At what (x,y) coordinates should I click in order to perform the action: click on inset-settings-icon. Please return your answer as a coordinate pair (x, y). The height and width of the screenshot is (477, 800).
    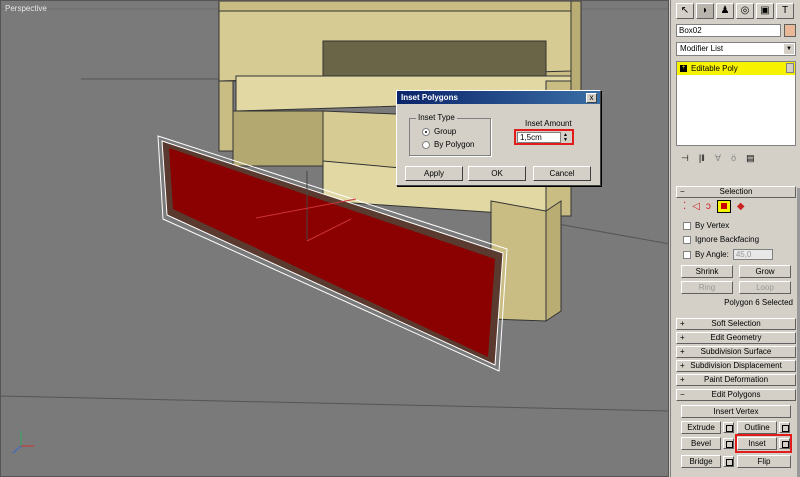
    Looking at the image, I should click on (784, 443).